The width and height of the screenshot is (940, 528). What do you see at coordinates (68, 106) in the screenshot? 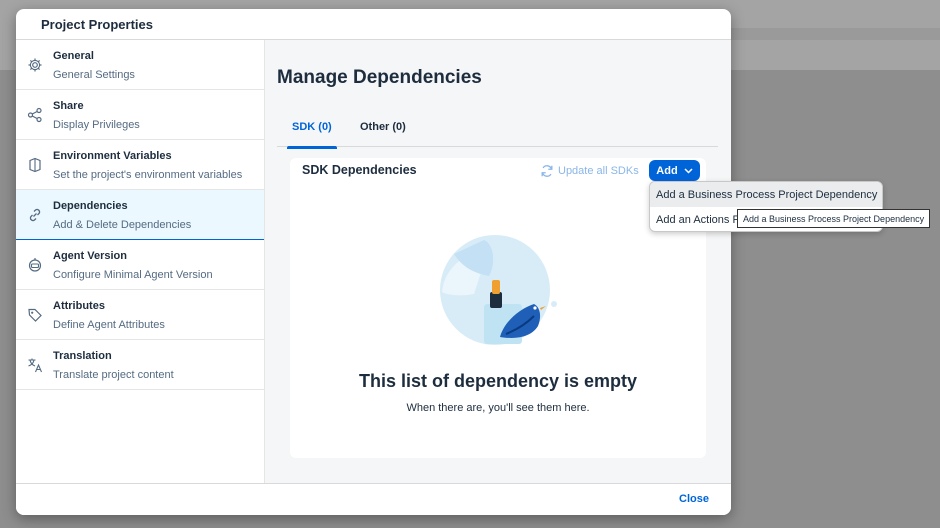
I see `sidebar-item-title: Share` at bounding box center [68, 106].